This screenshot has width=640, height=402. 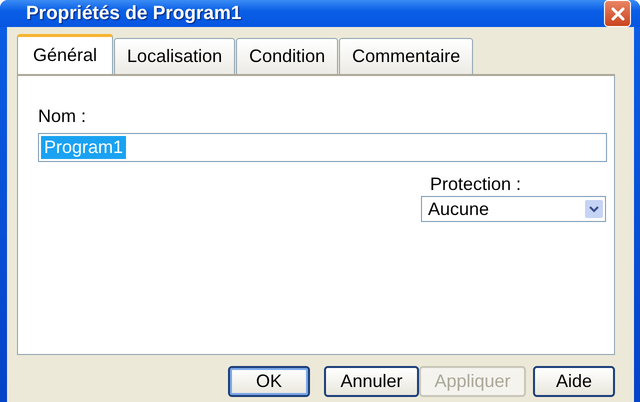 I want to click on tab: Général, so click(x=65, y=54).